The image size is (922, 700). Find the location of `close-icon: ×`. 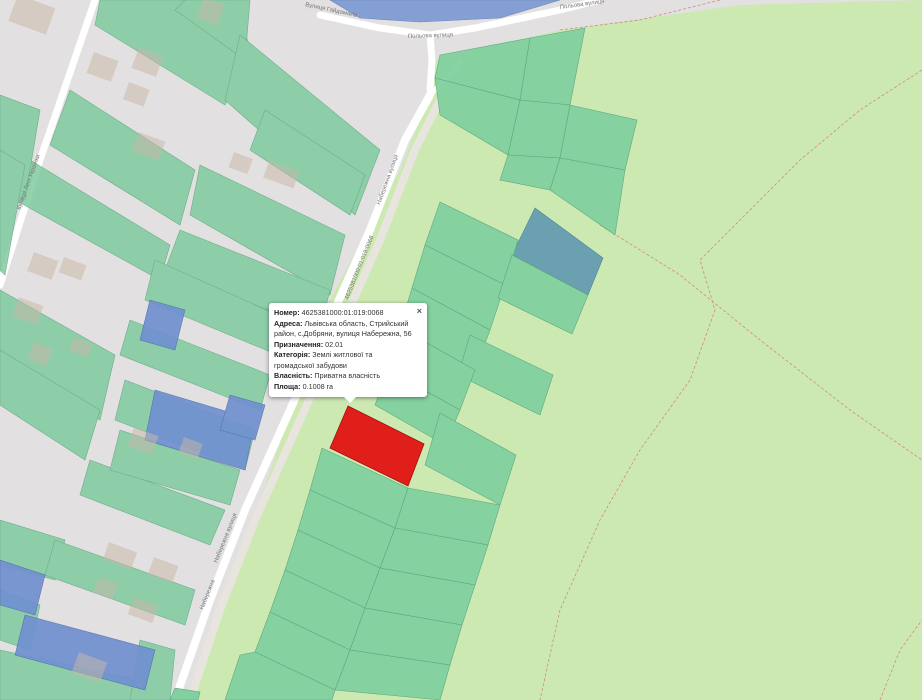

close-icon: × is located at coordinates (419, 311).